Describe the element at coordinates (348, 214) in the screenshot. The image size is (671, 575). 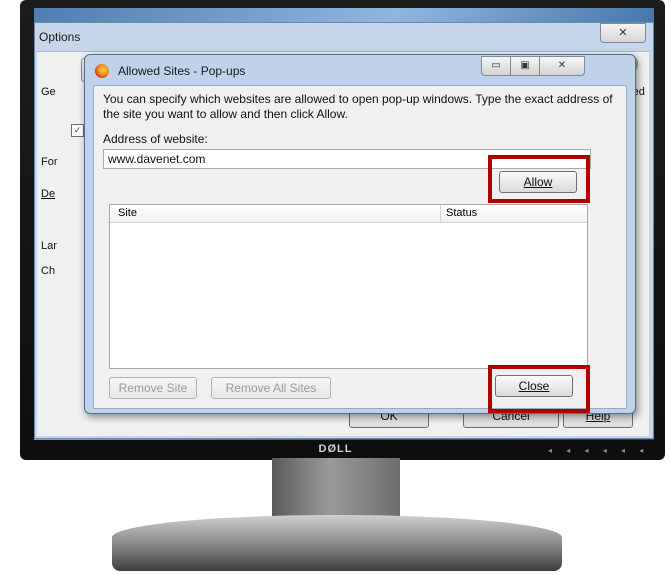
I see `sites-list-header: Site Status` at that location.